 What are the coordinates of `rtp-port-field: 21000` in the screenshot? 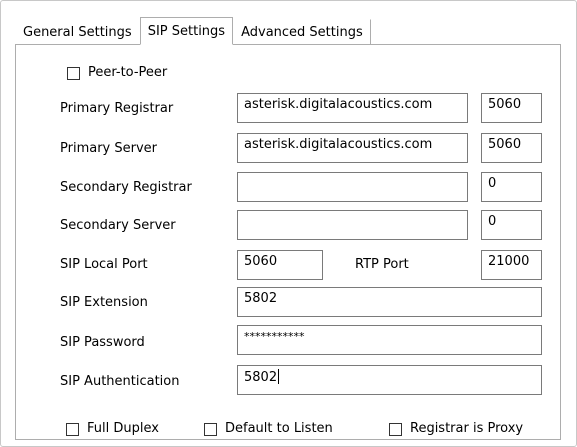 It's located at (511, 265).